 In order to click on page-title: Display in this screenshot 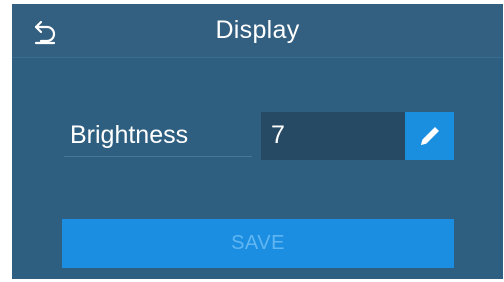, I will do `click(257, 30)`.